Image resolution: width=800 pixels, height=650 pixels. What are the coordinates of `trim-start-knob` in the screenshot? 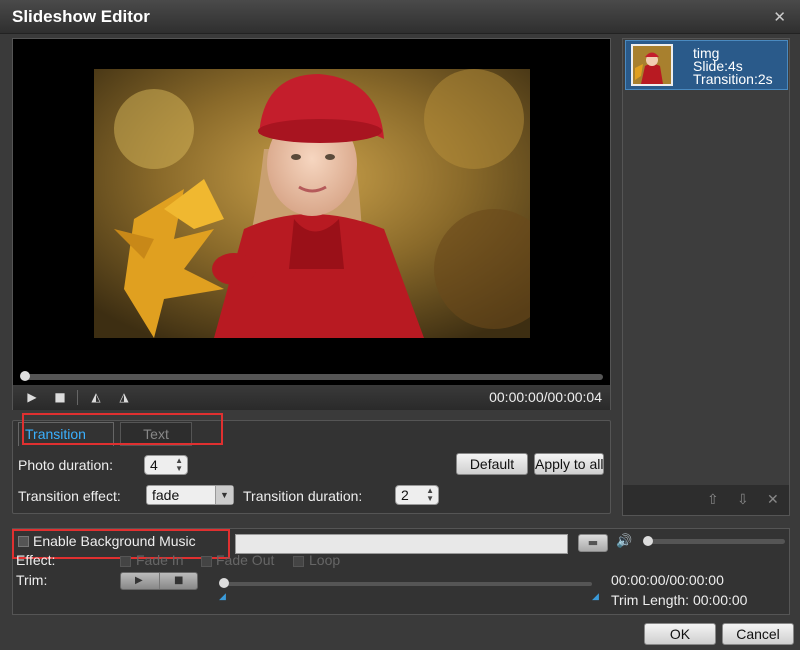 It's located at (224, 583).